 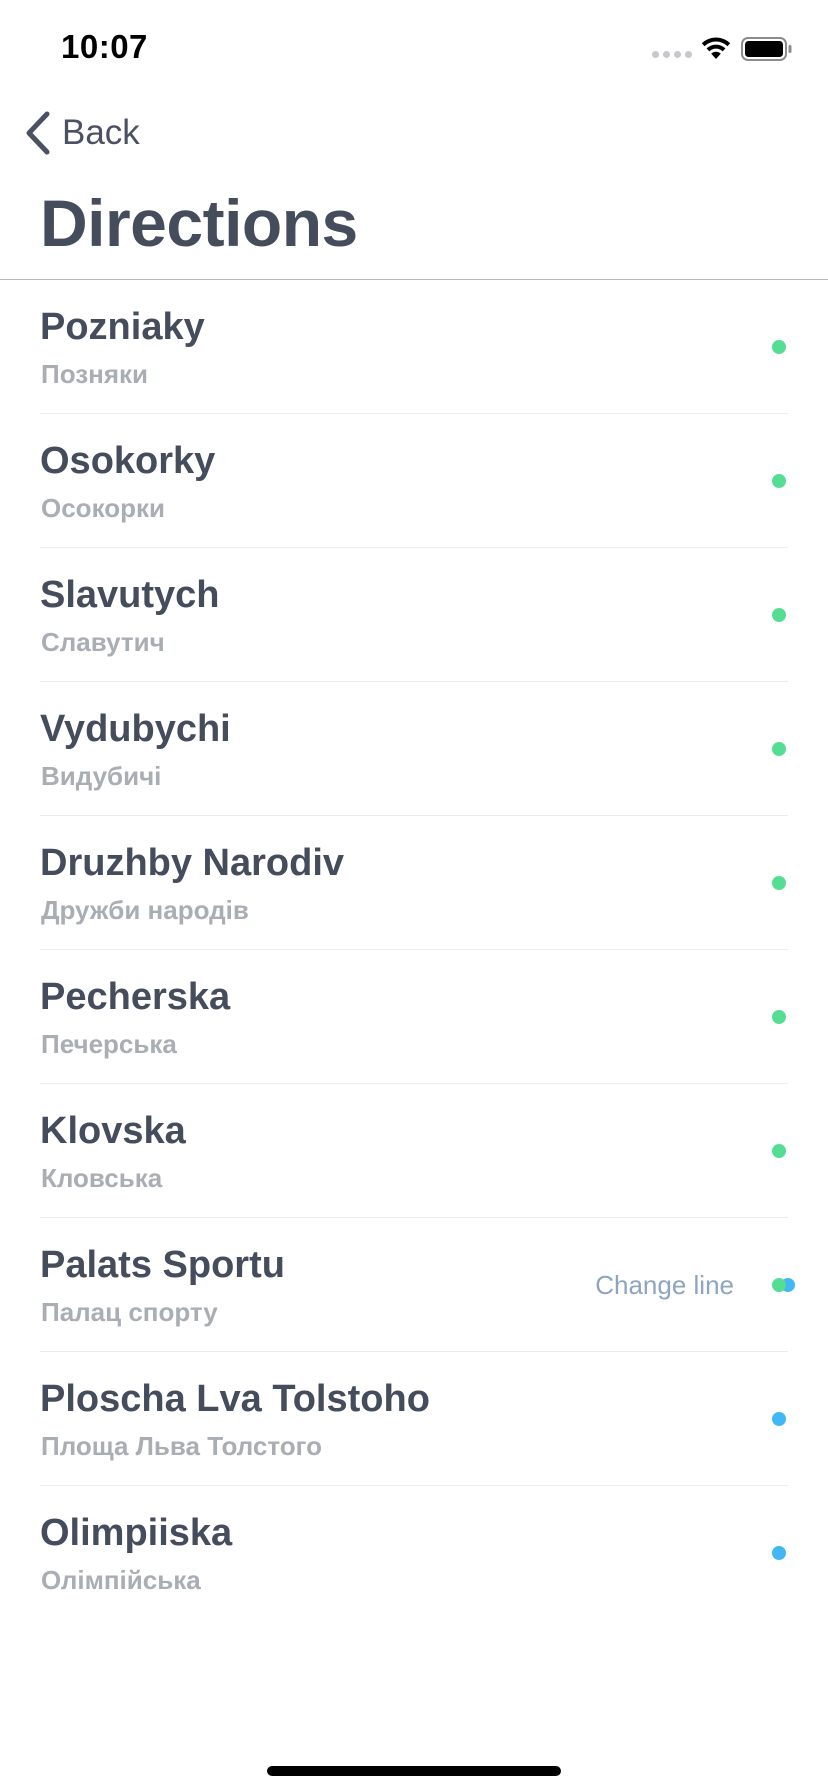 I want to click on station-native-name: Дружби народів, so click(x=145, y=910).